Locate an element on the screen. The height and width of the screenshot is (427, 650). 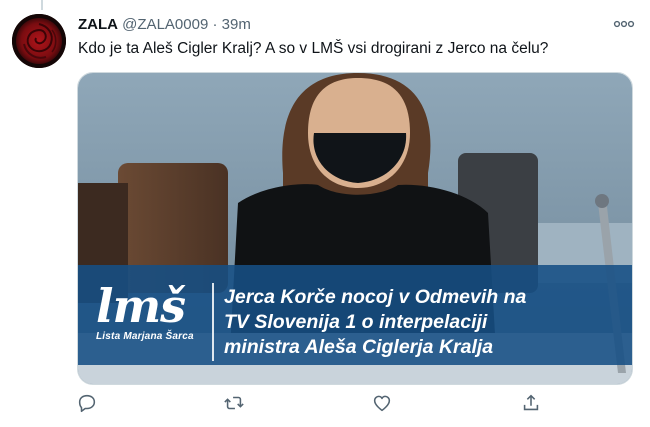
reply-icon is located at coordinates (87, 403).